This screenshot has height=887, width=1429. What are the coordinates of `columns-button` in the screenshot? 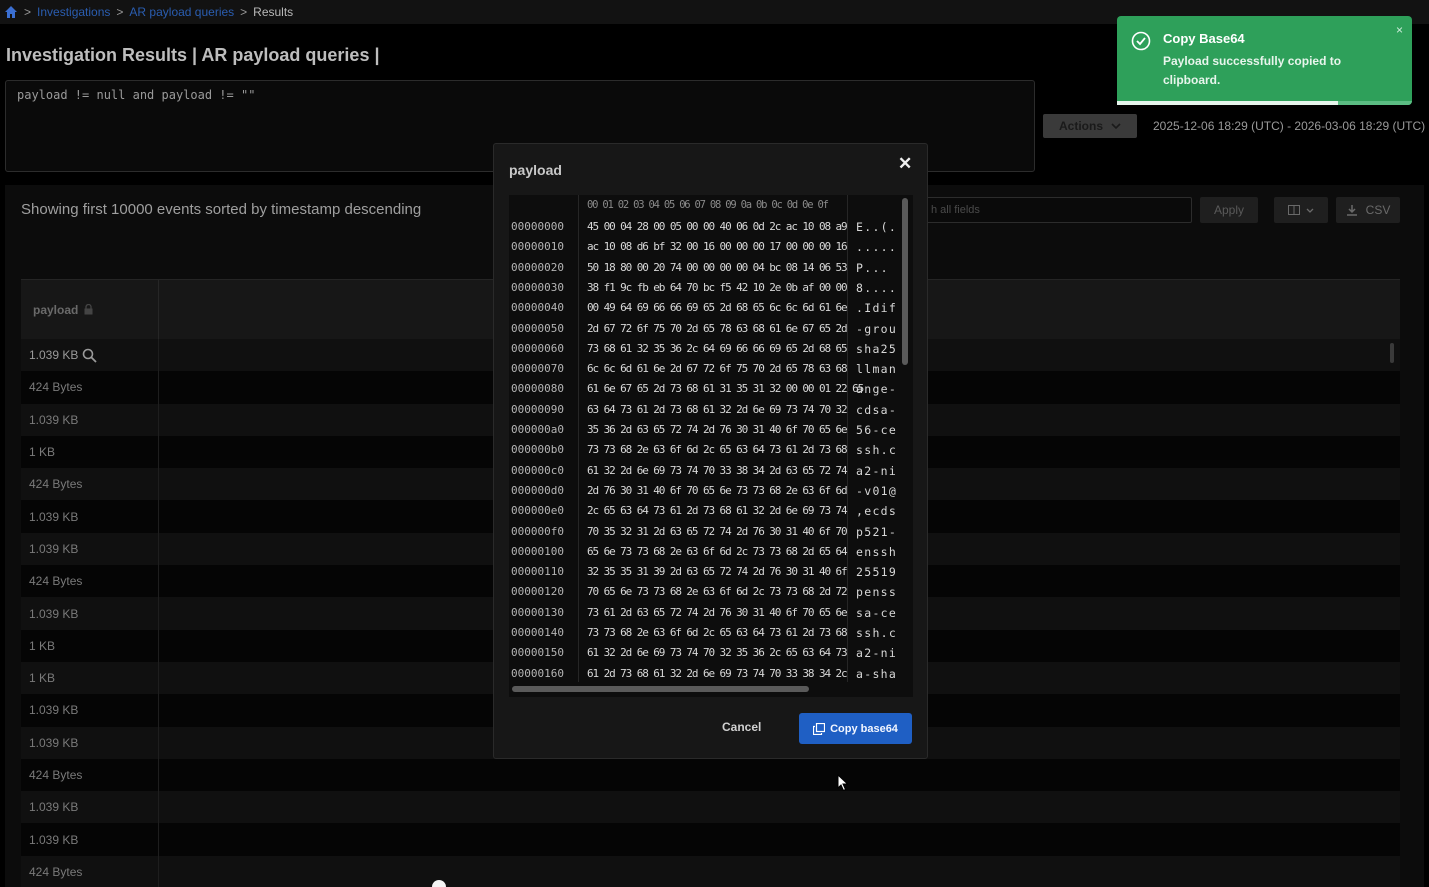 It's located at (1301, 210).